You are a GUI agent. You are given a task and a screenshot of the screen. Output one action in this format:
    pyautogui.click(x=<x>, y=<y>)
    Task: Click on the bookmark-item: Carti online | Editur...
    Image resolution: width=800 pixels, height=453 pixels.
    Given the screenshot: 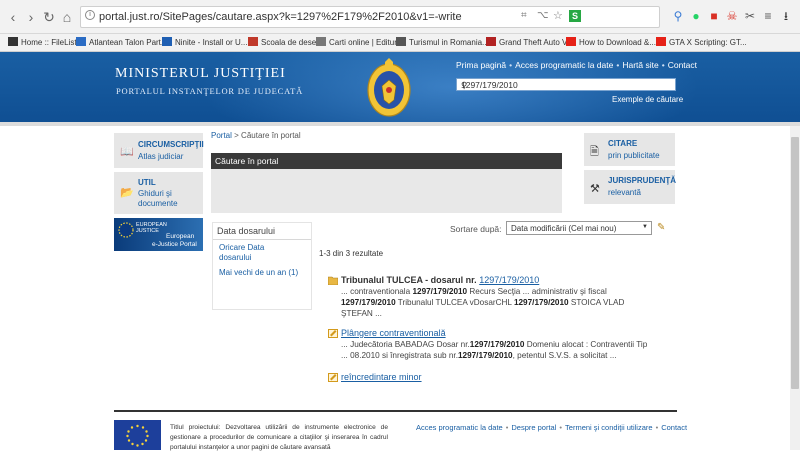 What is the action you would take?
    pyautogui.click(x=359, y=42)
    